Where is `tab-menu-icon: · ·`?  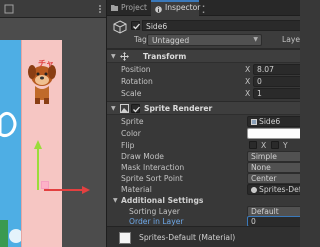
tab-menu-icon: · · is located at coordinates (203, 10).